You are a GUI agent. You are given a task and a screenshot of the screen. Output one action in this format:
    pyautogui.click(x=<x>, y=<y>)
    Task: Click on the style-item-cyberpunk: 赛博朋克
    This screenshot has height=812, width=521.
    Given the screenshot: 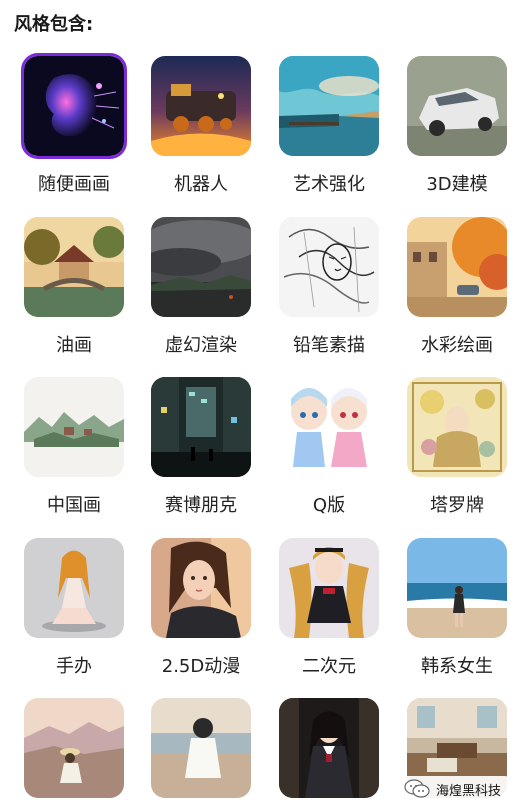 What is the action you would take?
    pyautogui.click(x=201, y=447)
    